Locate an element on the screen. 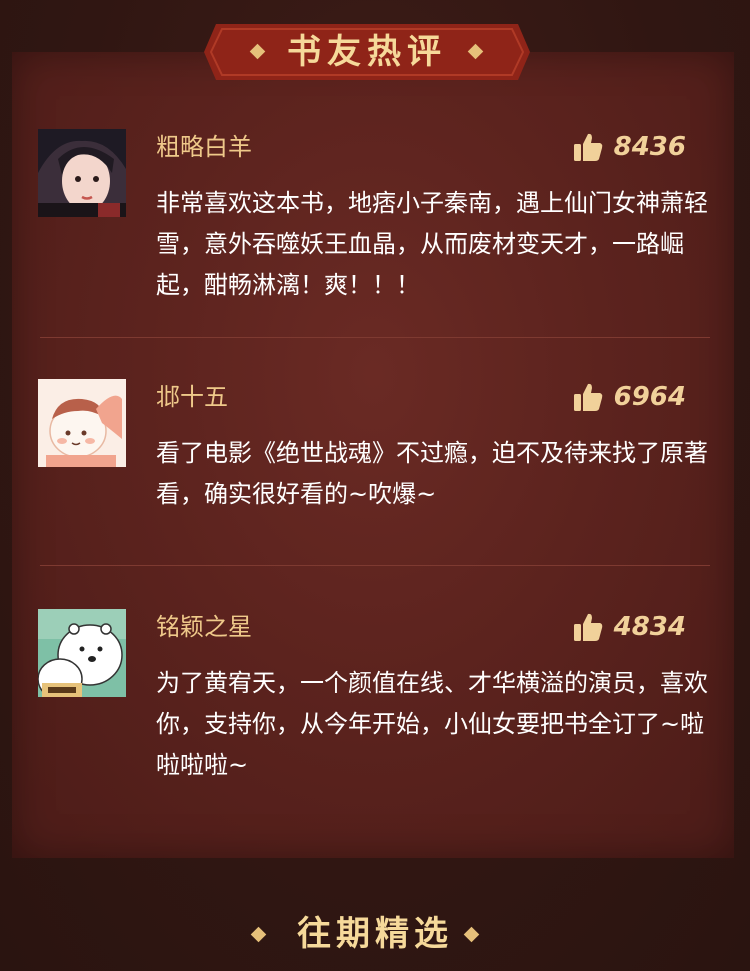 This screenshot has height=971, width=750. like-count: 6964 is located at coordinates (649, 397).